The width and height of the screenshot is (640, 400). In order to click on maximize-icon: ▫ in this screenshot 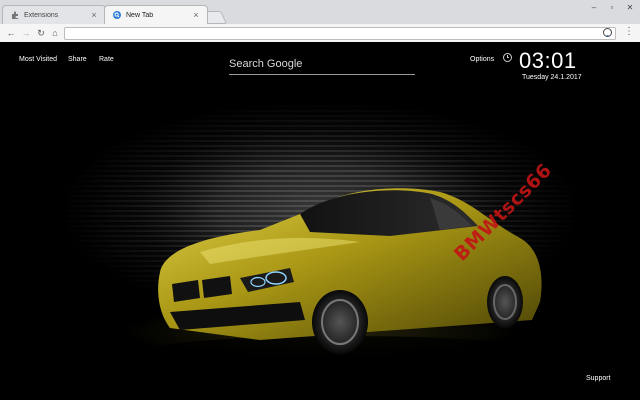, I will do `click(612, 7)`.